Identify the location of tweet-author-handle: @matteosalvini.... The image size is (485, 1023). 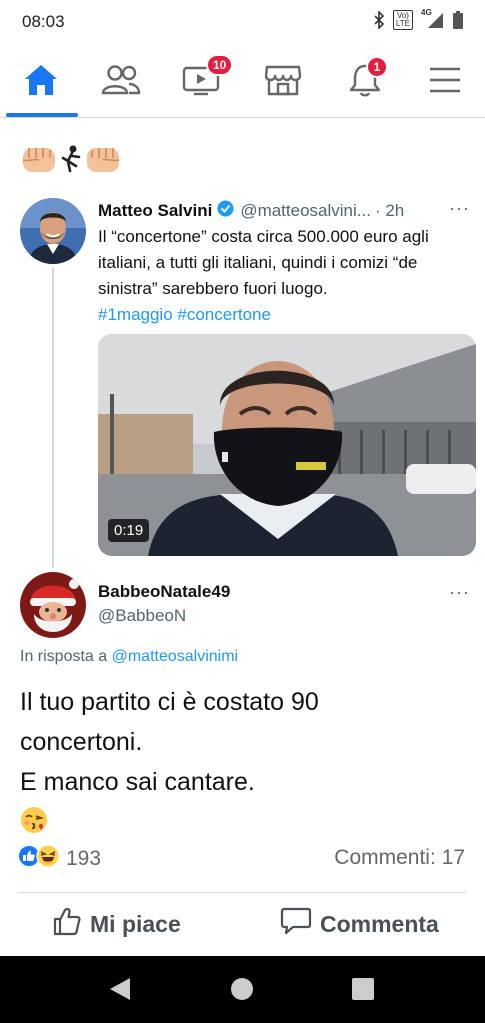
(305, 211).